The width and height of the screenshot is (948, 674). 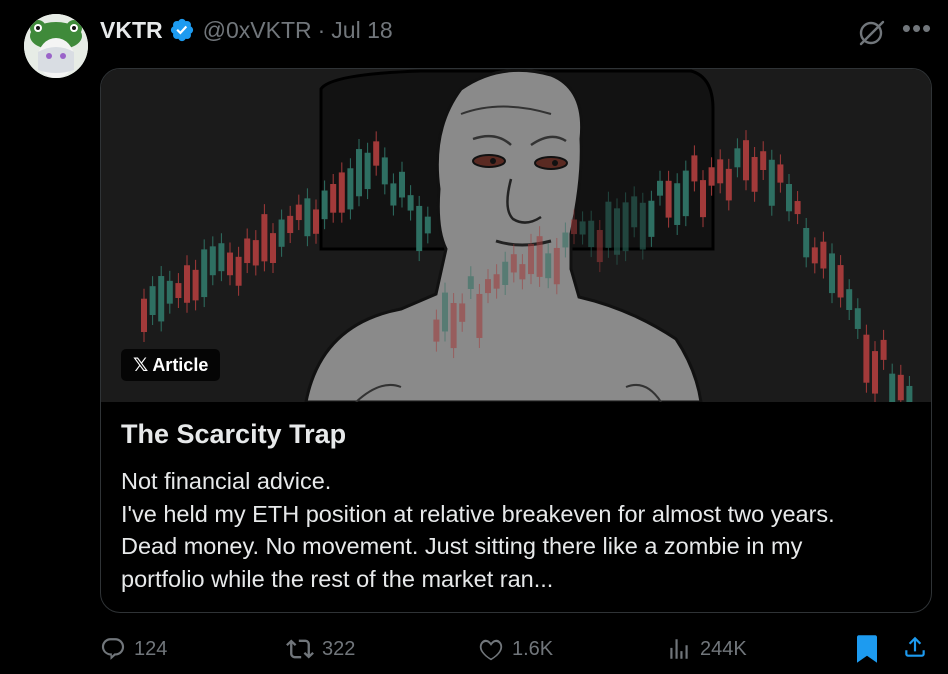 I want to click on grok-icon, so click(x=871, y=33).